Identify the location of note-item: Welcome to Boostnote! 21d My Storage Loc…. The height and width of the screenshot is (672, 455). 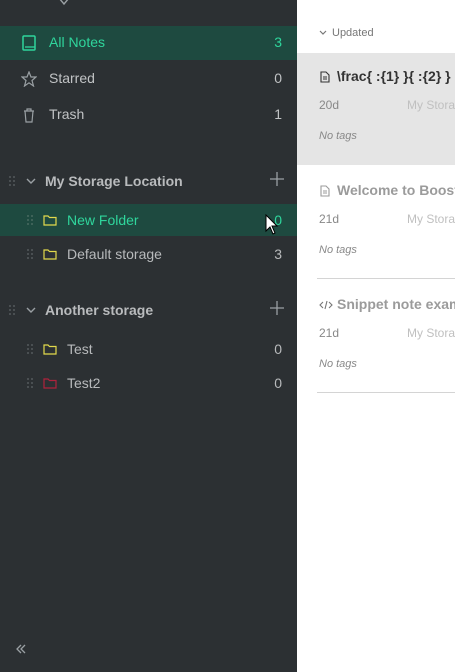
(376, 223).